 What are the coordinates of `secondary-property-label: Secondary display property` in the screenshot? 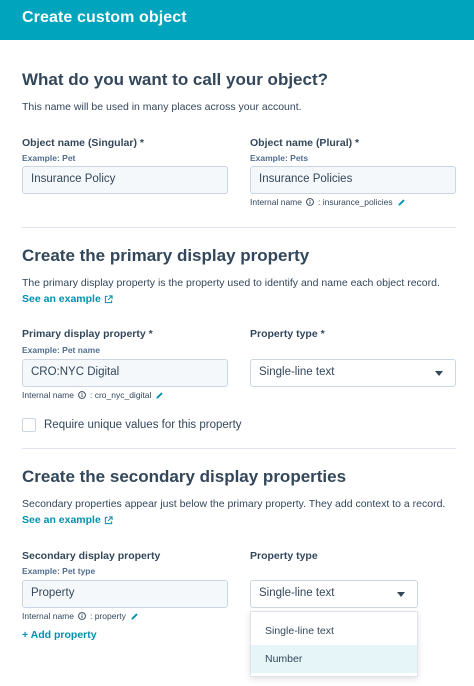 It's located at (91, 556).